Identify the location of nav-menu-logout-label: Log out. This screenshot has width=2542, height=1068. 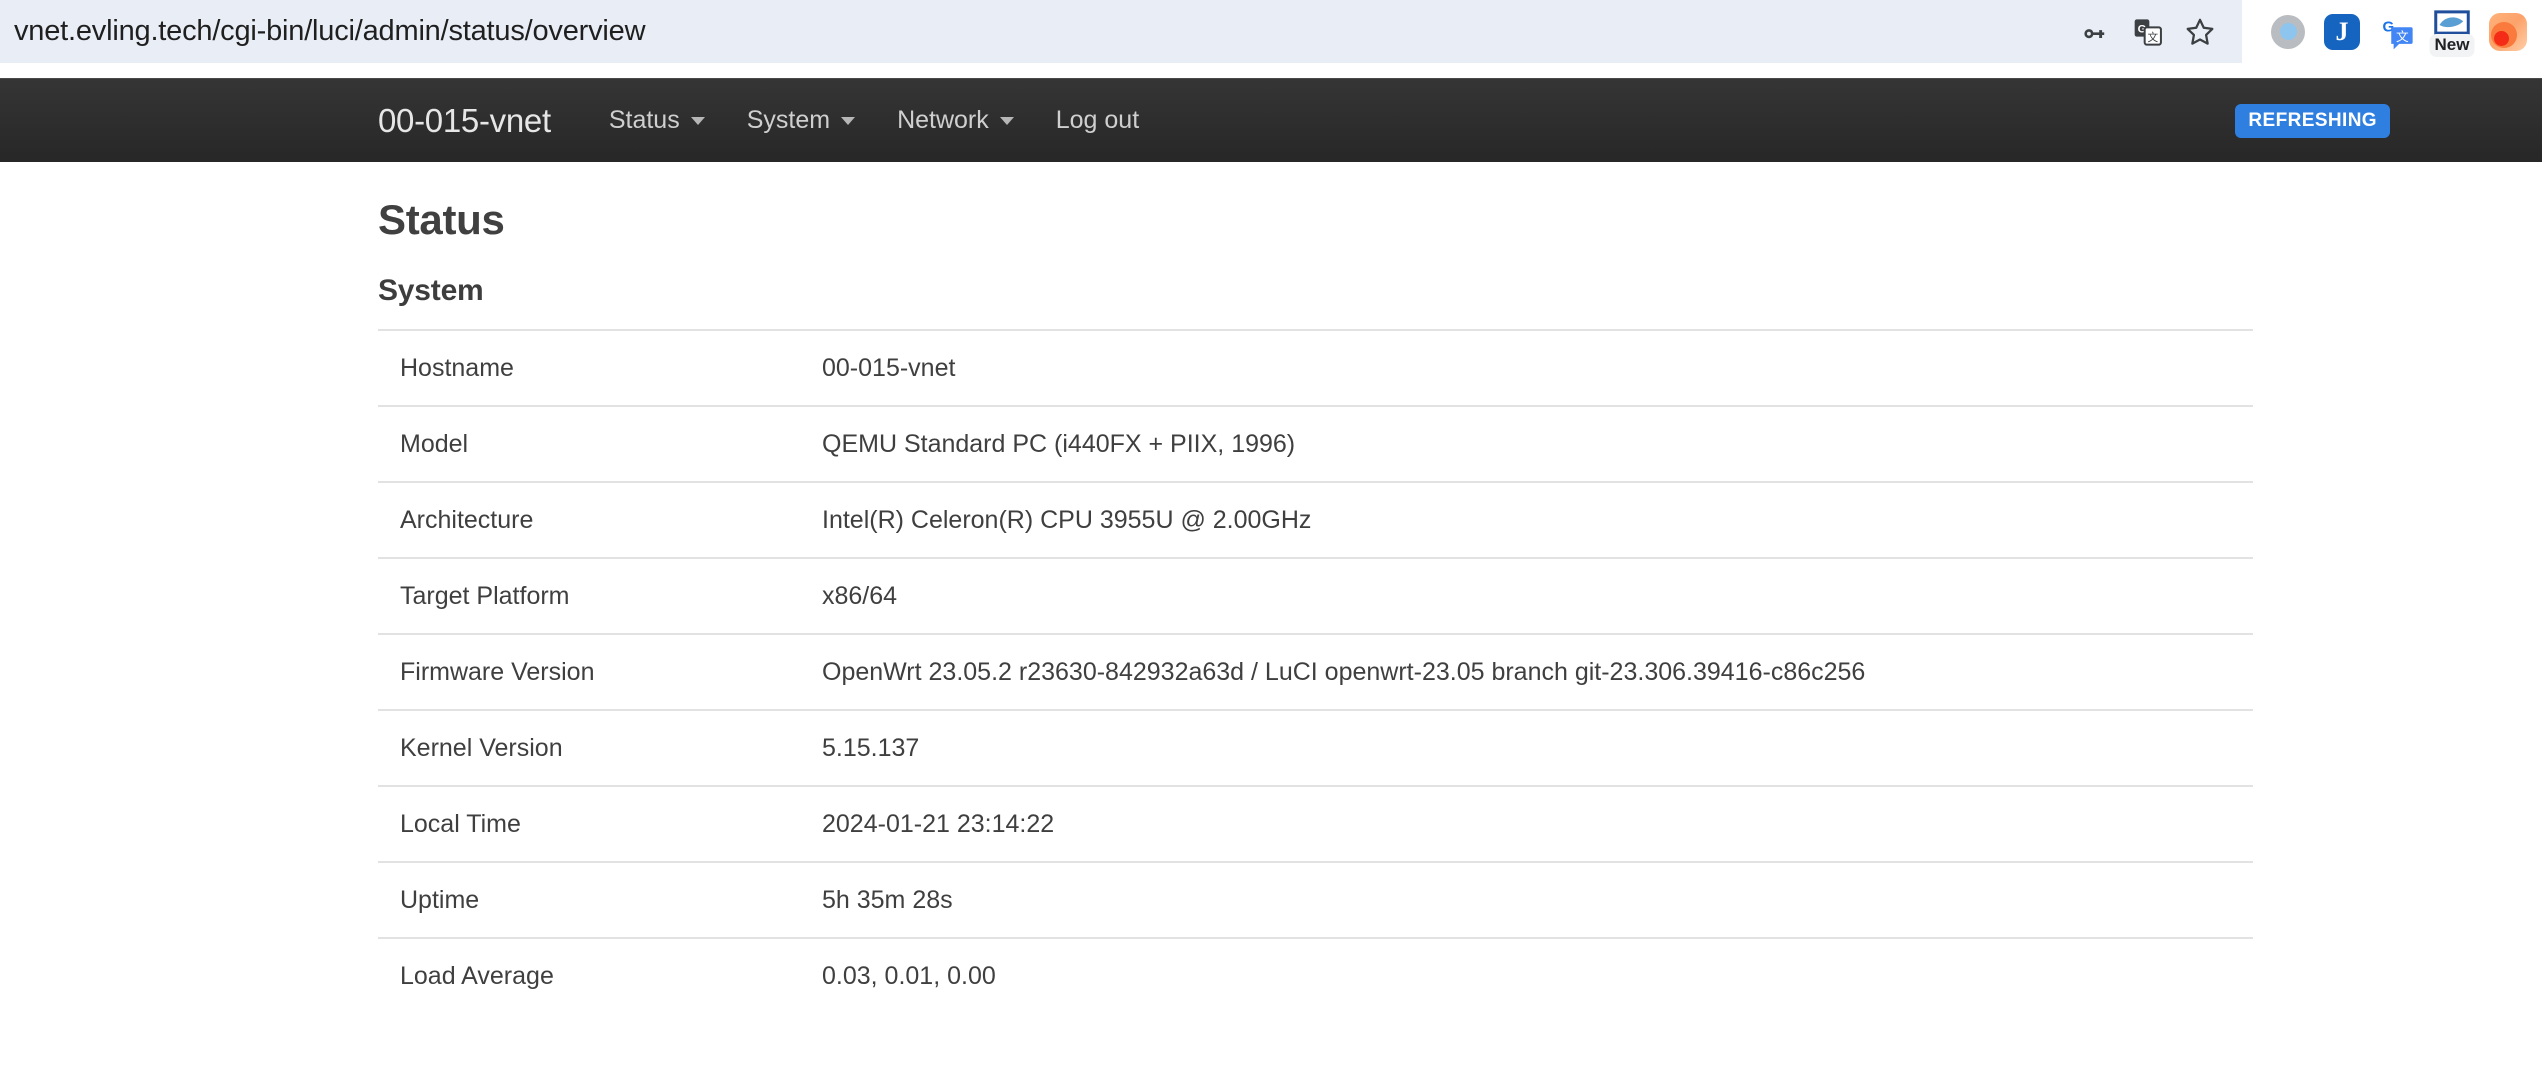
(1097, 120).